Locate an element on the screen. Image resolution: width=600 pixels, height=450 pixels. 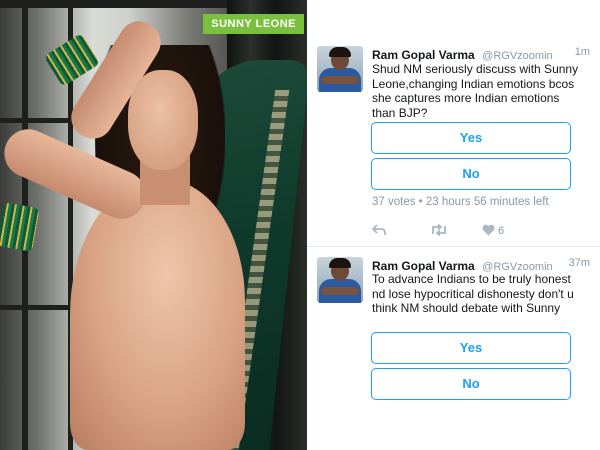
bangles is located at coordinates (20, 227).